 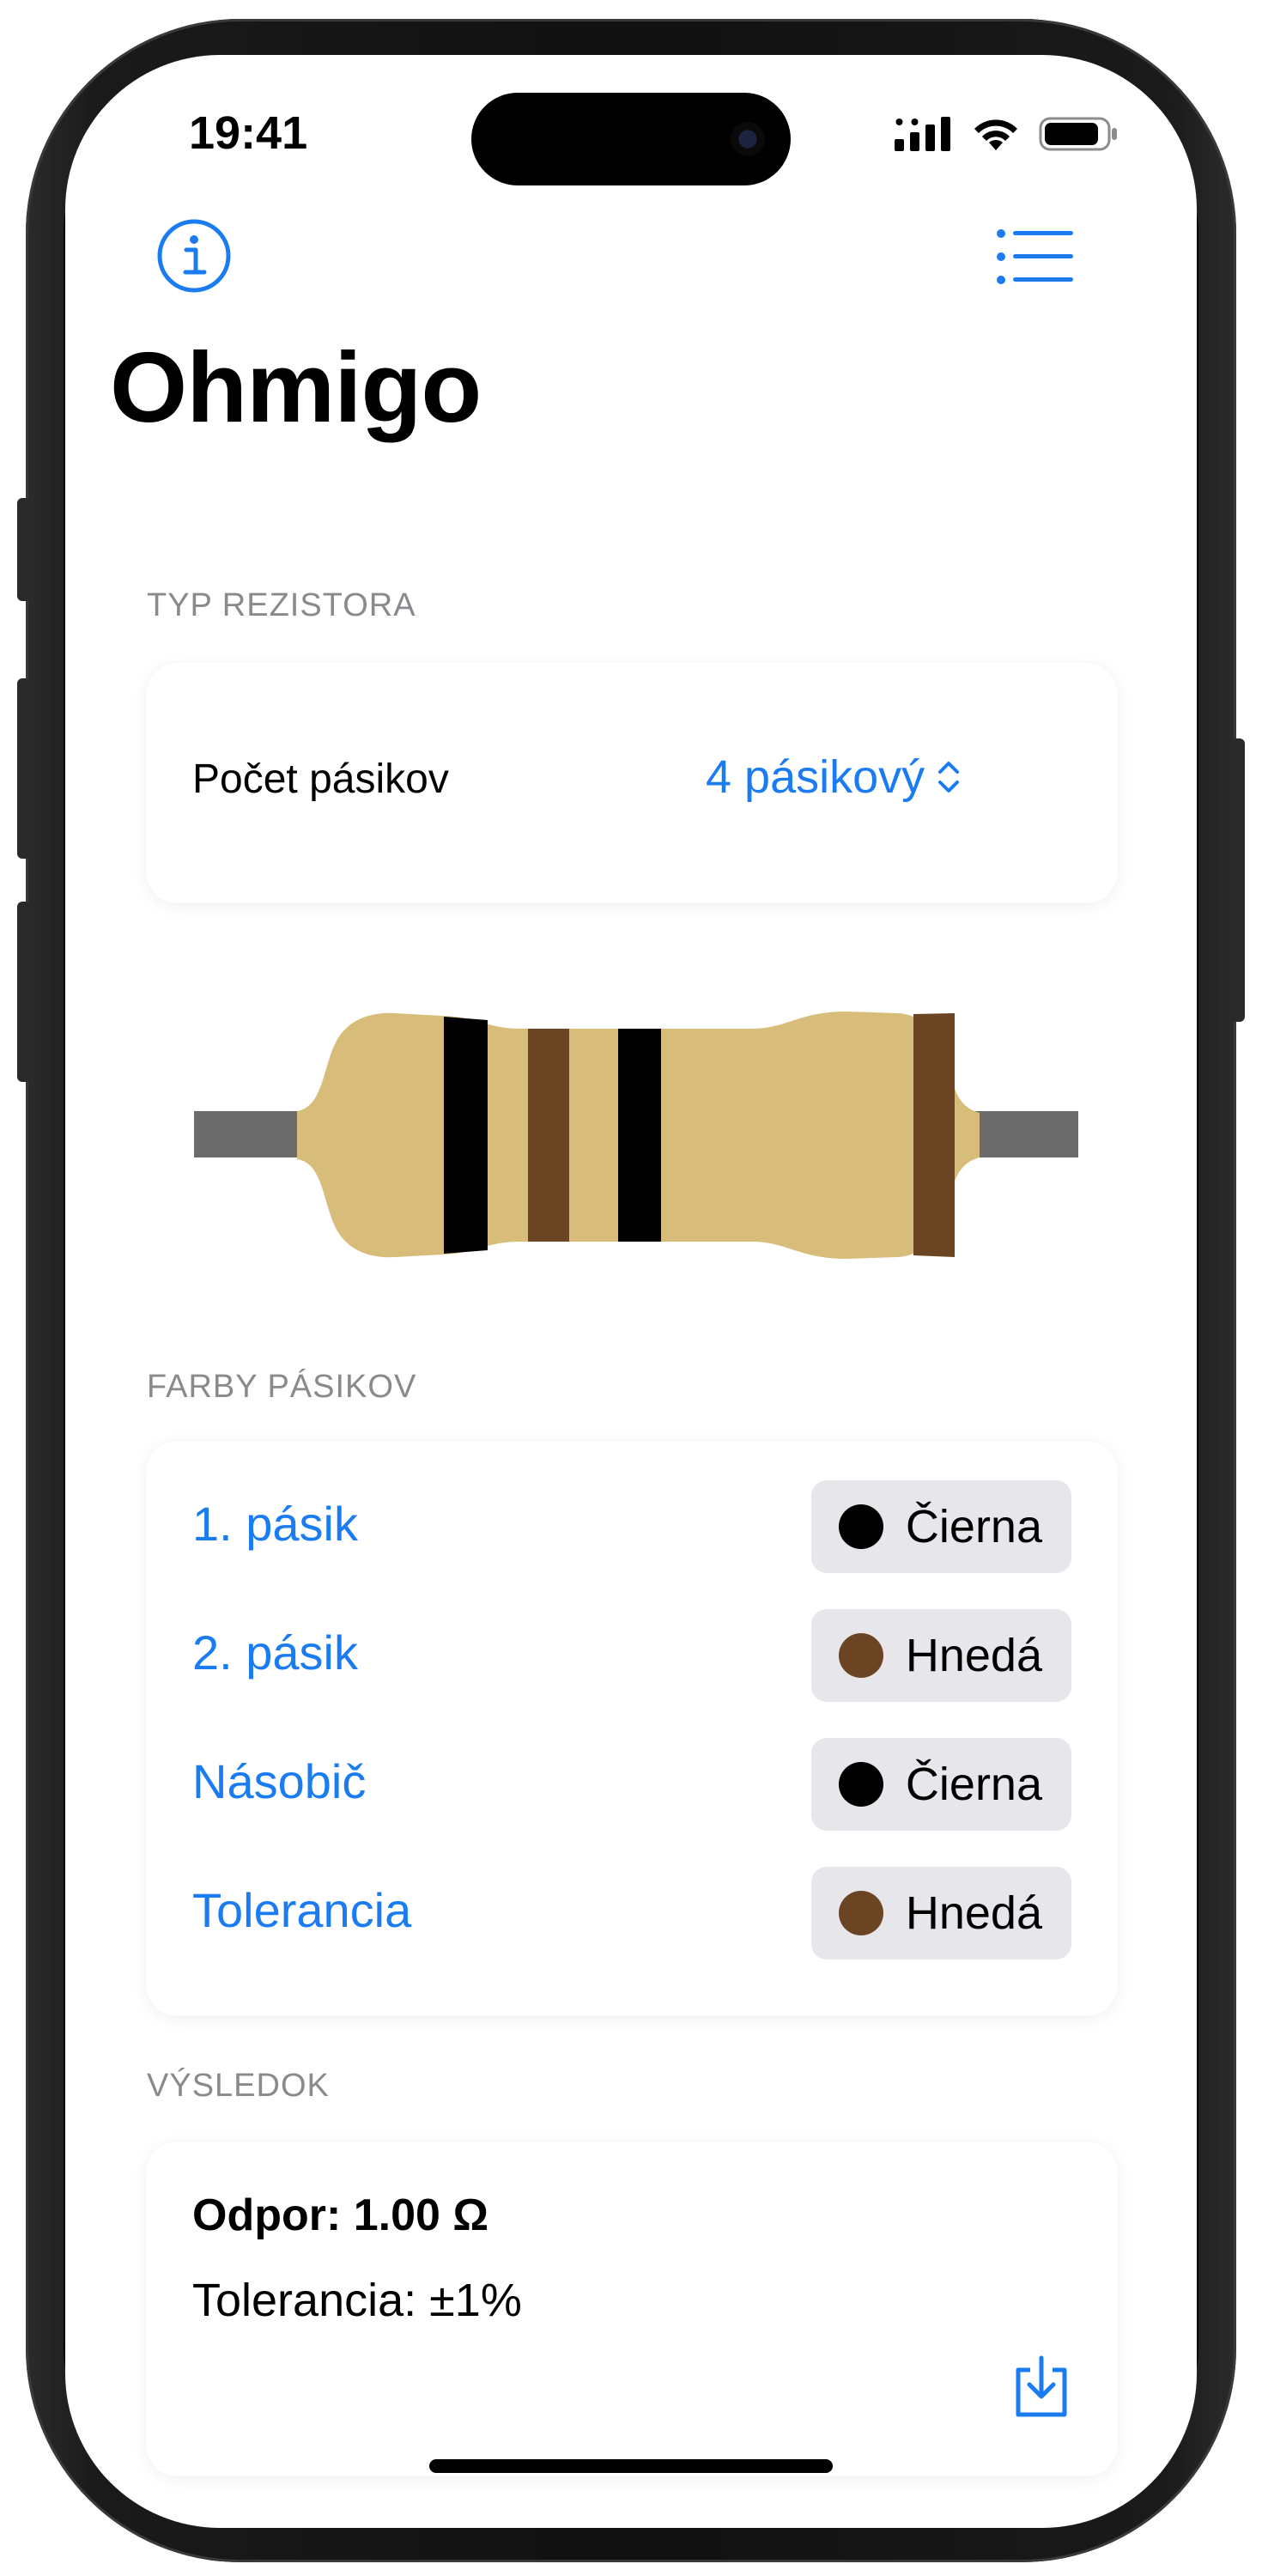 I want to click on resistor-illustration, so click(x=636, y=1135).